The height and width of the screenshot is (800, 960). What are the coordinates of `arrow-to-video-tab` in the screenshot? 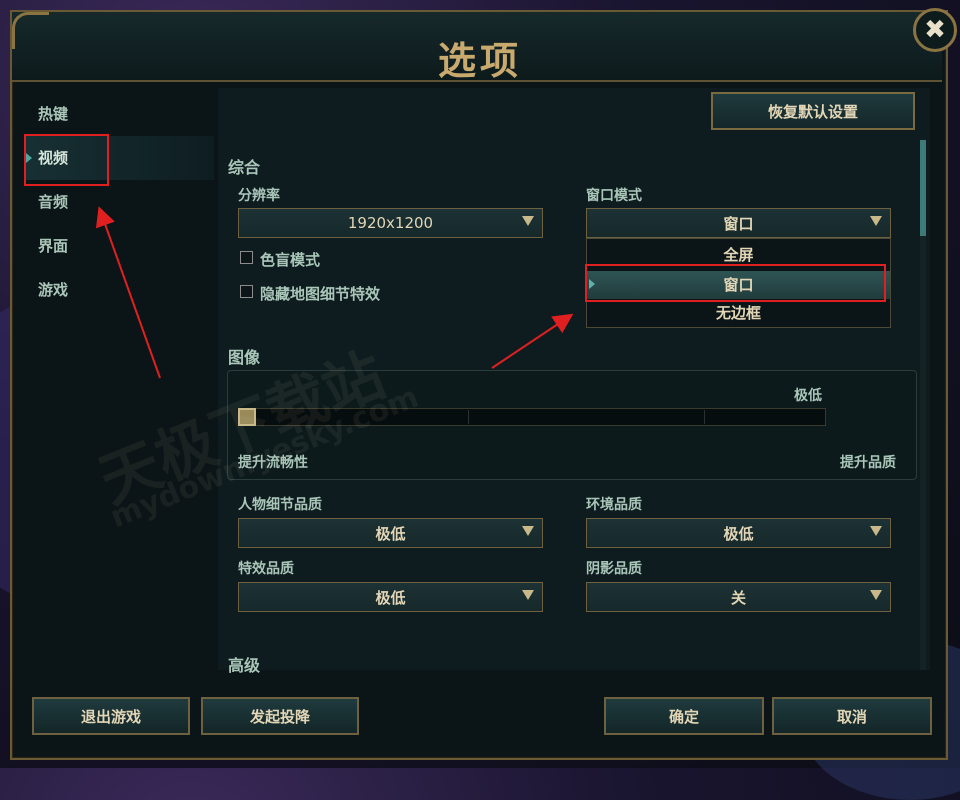 It's located at (128, 292).